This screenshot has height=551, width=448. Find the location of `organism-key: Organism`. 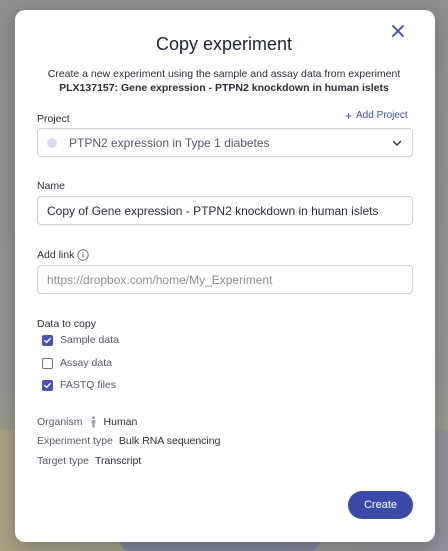

organism-key: Organism is located at coordinates (60, 422).